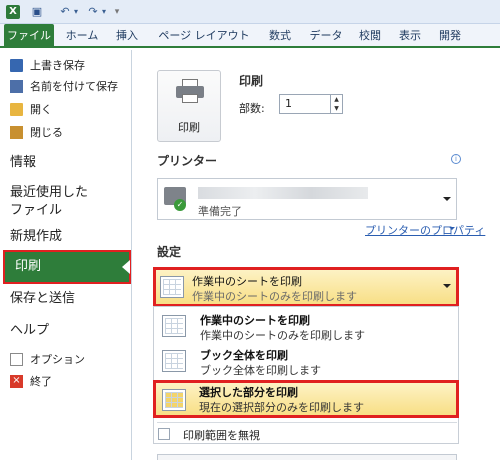 The width and height of the screenshot is (500, 460). I want to click on settings-section-title: 設定, so click(169, 252).